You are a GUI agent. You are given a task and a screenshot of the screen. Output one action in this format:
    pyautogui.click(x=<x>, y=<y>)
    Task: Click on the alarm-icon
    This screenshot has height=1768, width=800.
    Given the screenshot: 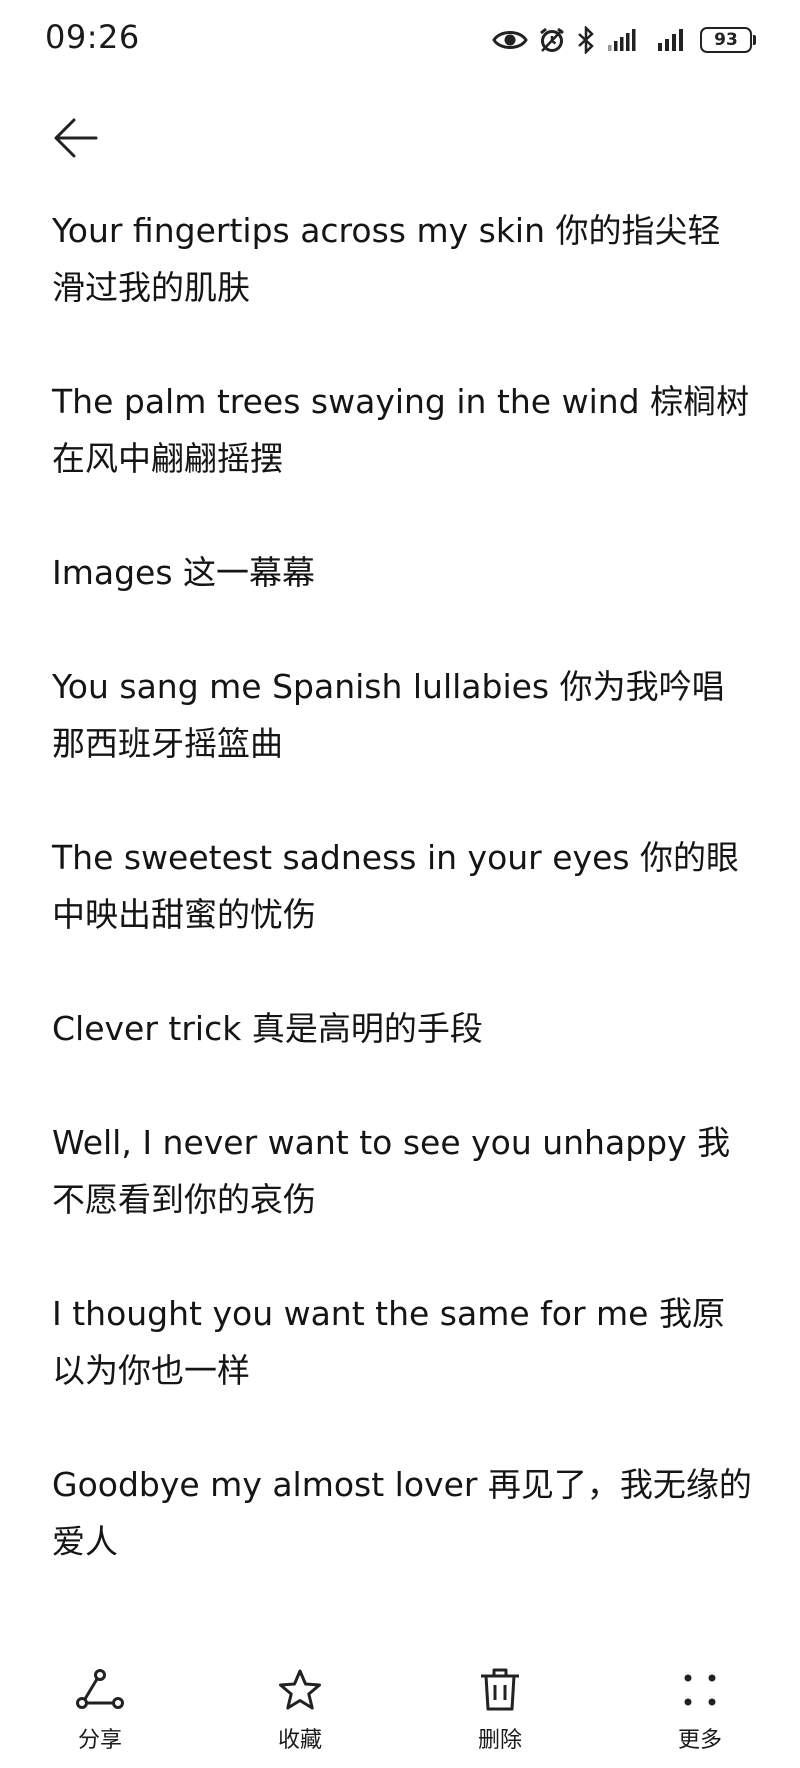 What is the action you would take?
    pyautogui.click(x=552, y=40)
    